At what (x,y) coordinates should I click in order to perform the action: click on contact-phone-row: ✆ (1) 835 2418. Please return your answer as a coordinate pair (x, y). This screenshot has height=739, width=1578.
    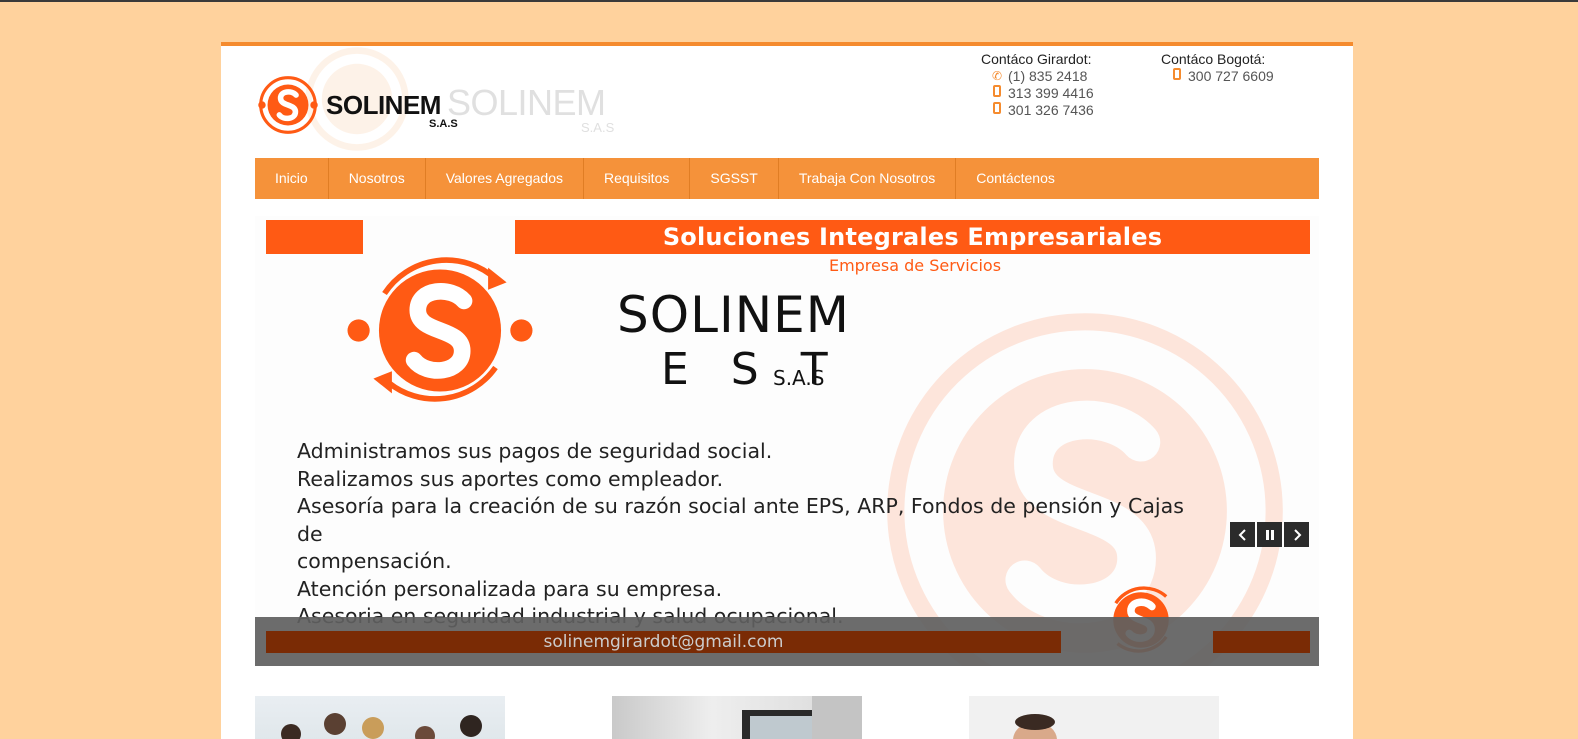
    Looking at the image, I should click on (1037, 76).